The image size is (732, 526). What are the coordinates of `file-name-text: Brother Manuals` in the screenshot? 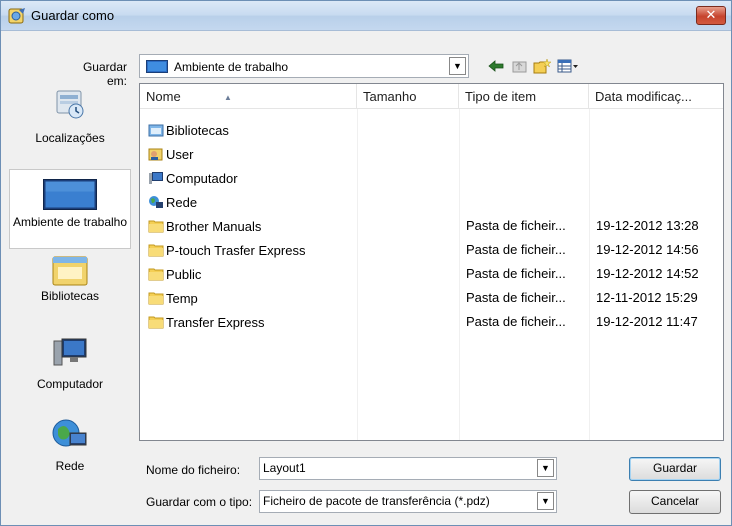 It's located at (214, 226).